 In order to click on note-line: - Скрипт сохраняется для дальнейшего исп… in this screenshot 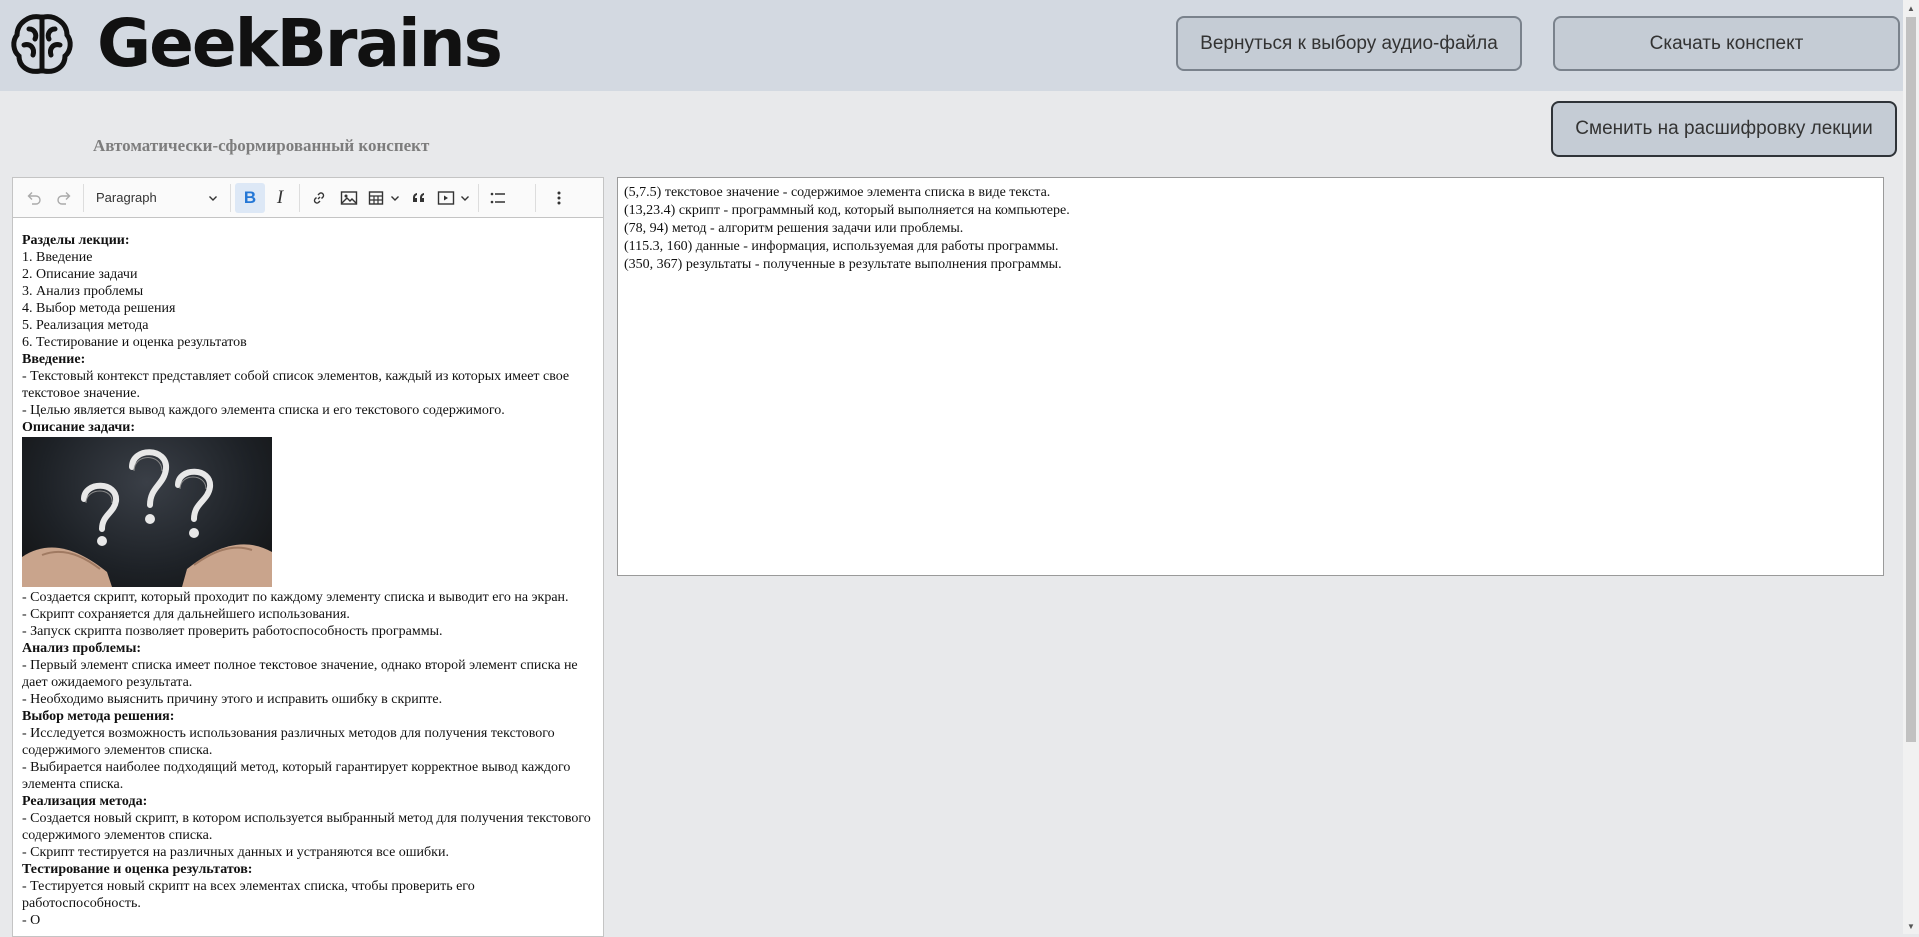, I will do `click(186, 614)`.